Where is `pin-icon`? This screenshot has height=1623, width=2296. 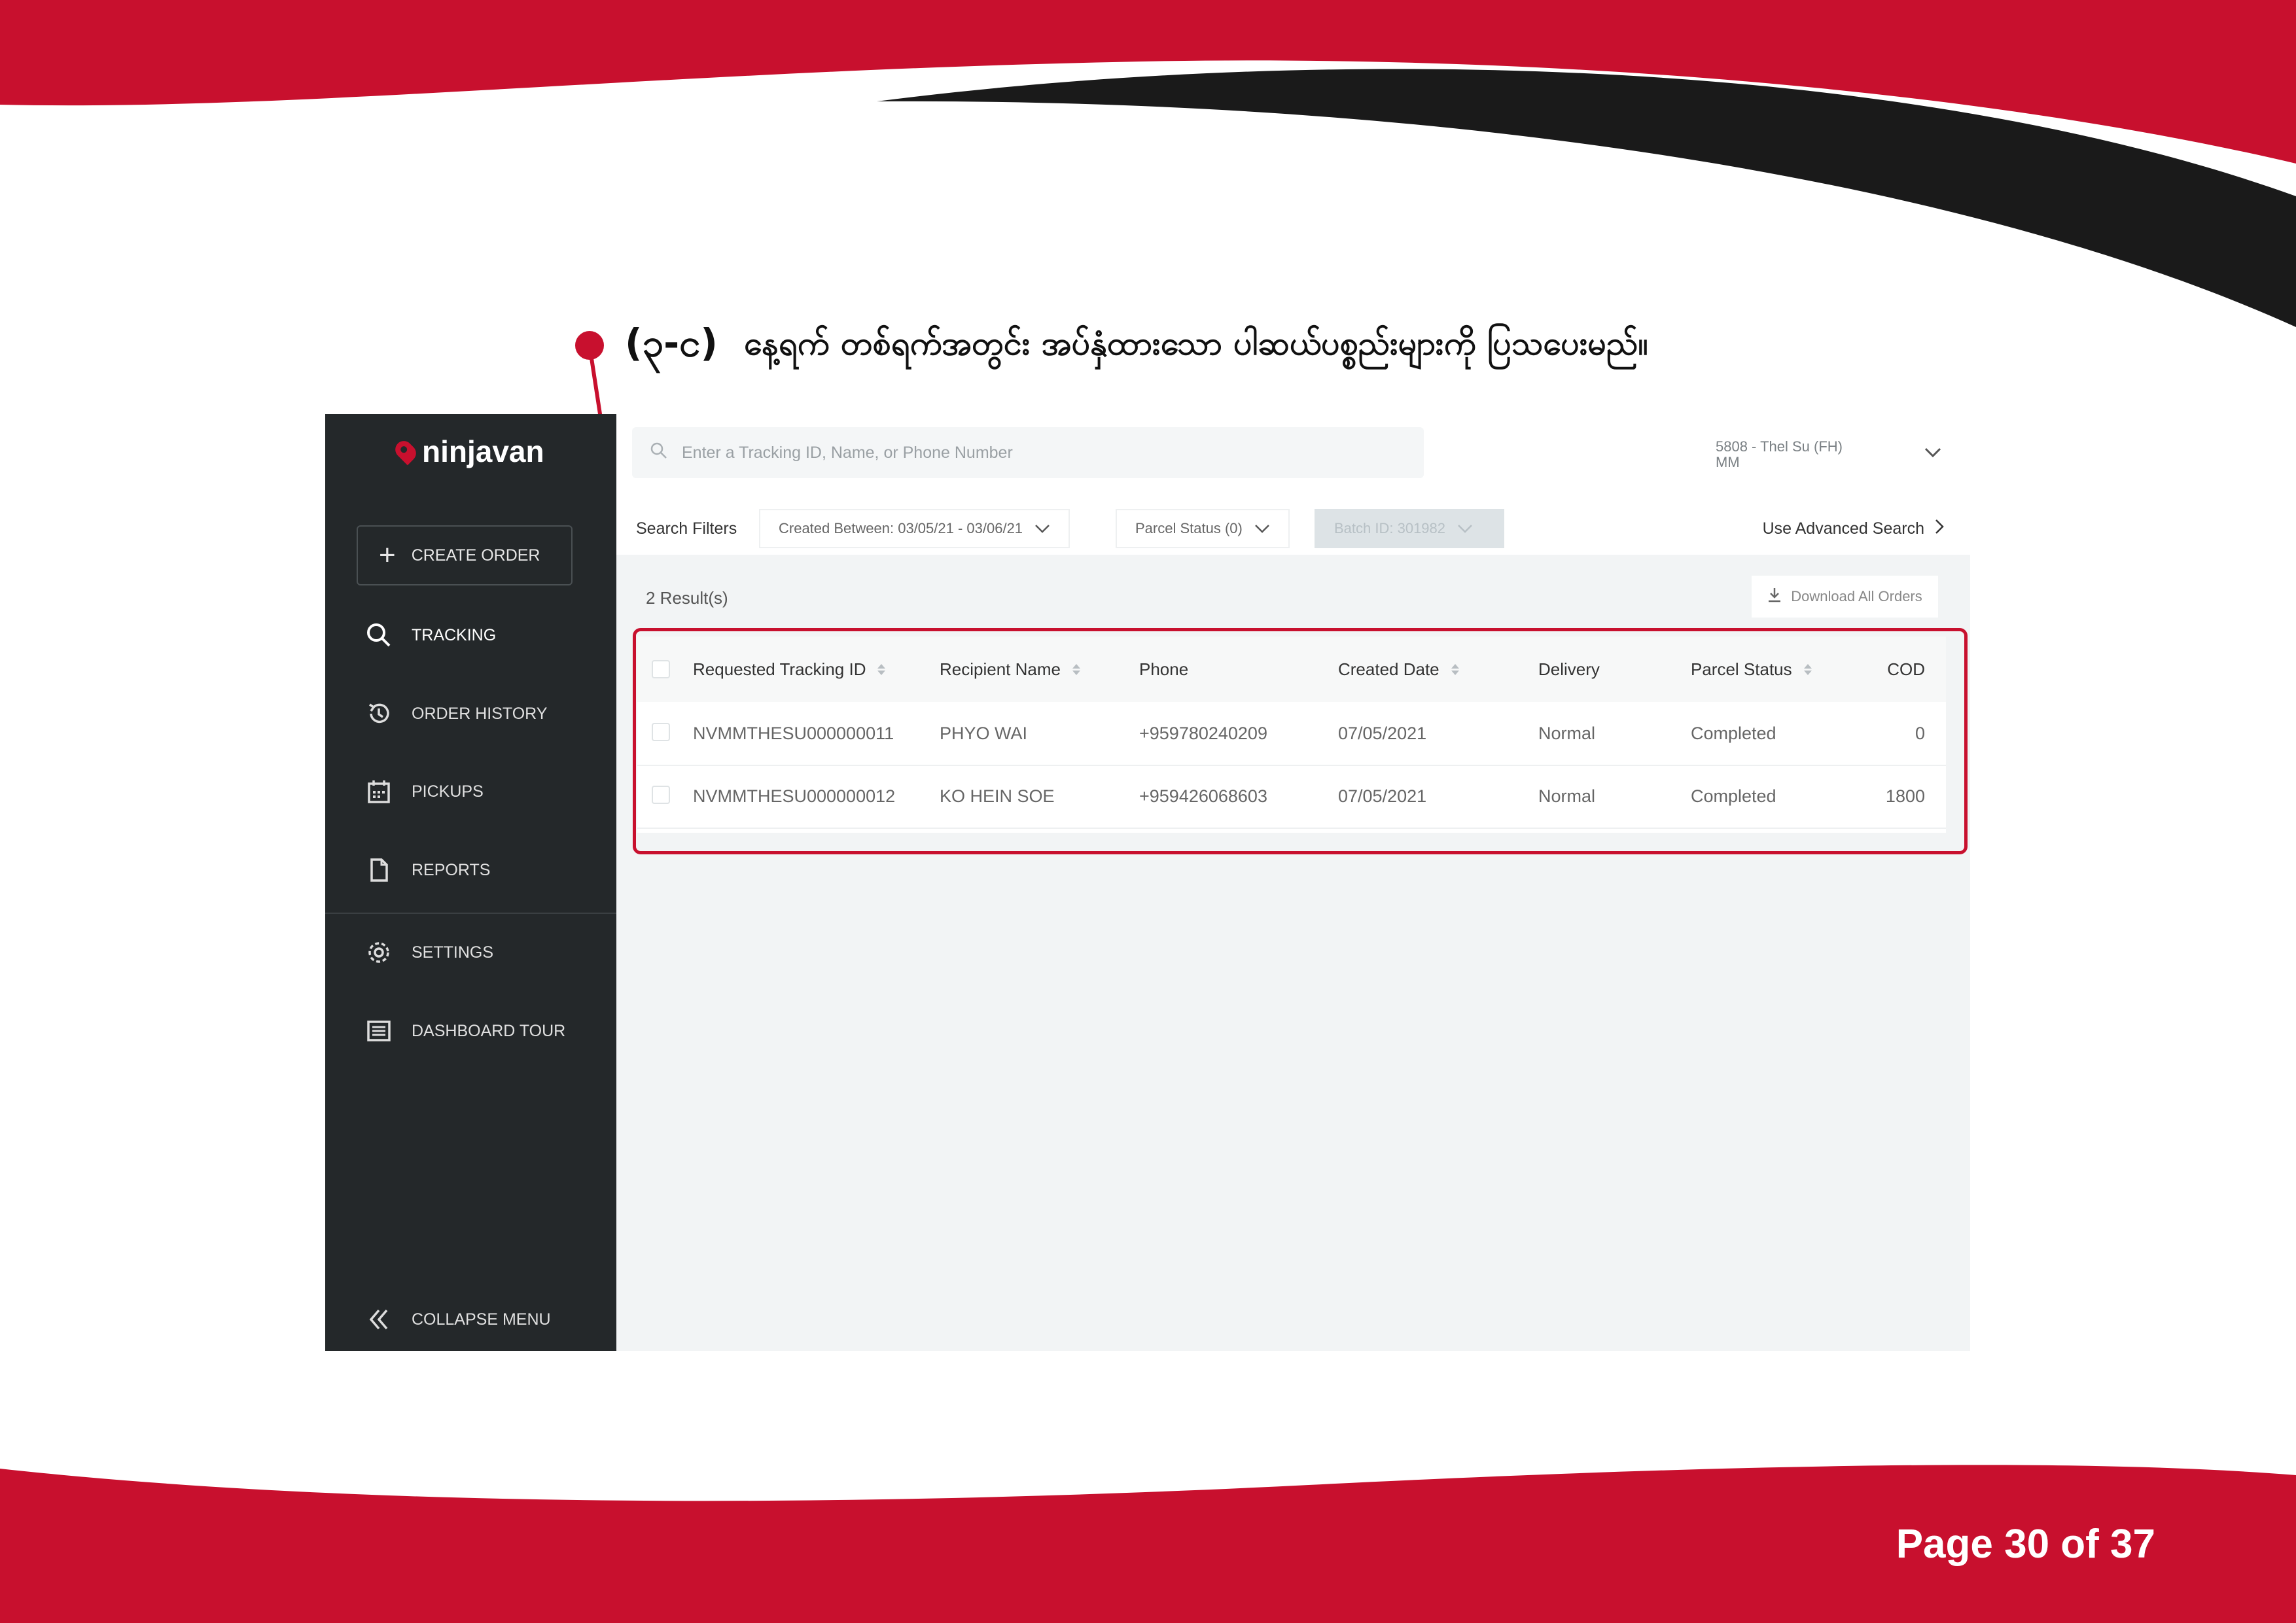
pin-icon is located at coordinates (406, 452).